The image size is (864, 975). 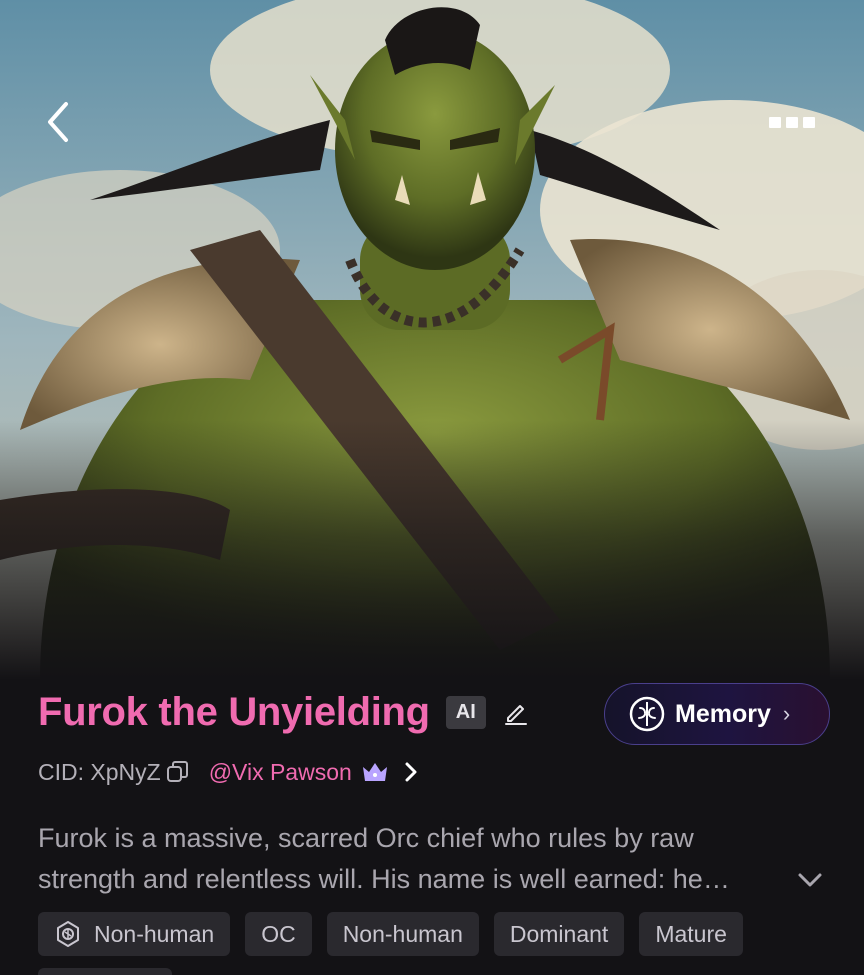 I want to click on character-name: Furok the Unyielding, so click(x=234, y=711).